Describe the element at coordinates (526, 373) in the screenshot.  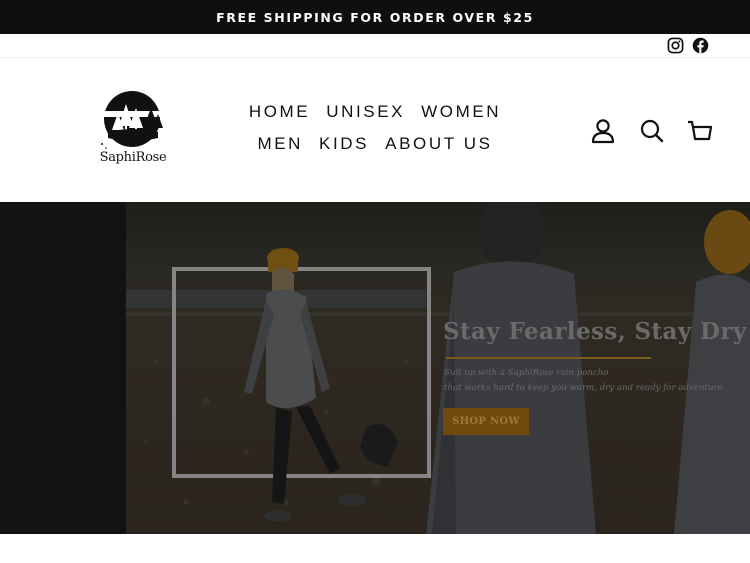
I see `hero-subtitle-line-1: Suit up with a SaphiRose rain poncho` at that location.